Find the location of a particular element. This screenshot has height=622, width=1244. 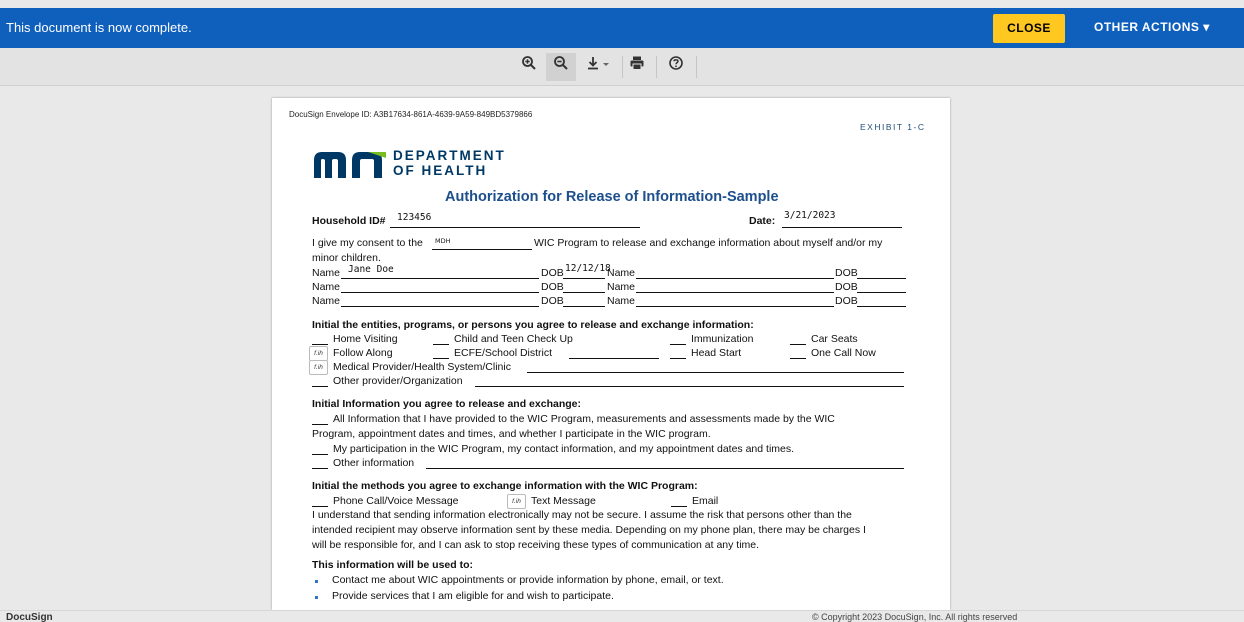

consent-pre: I give my consent to the is located at coordinates (367, 243).